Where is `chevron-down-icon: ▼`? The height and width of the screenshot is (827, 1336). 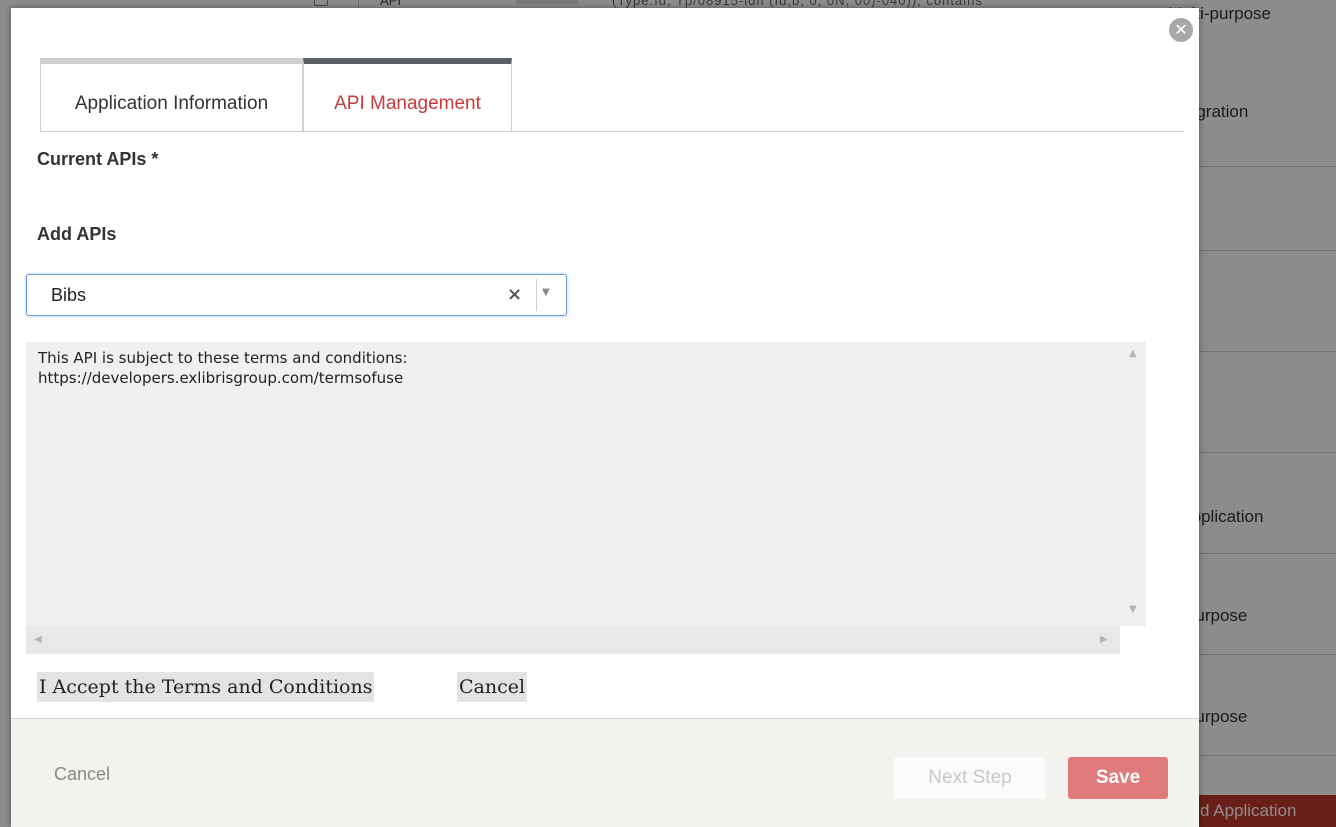 chevron-down-icon: ▼ is located at coordinates (546, 292).